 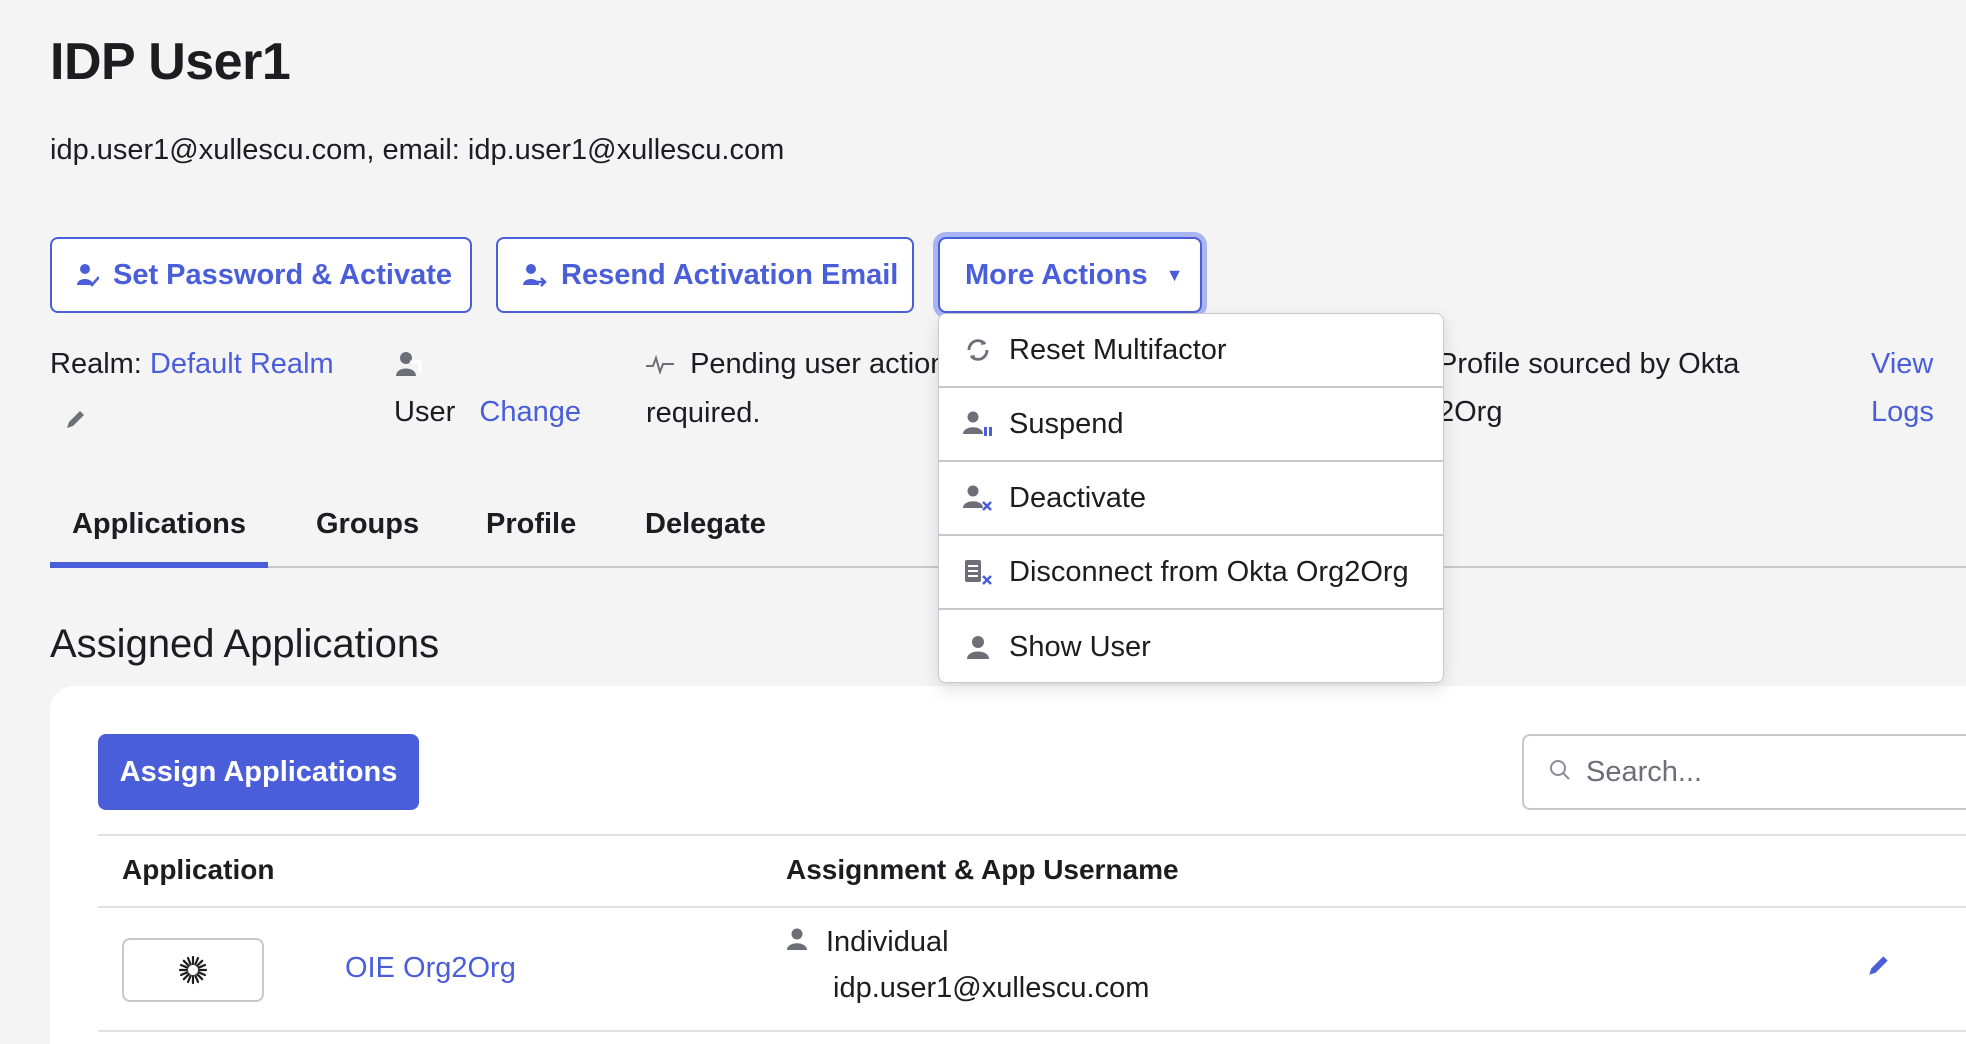 I want to click on profile-source-line1: Profile sourced by Okta, so click(x=1589, y=364).